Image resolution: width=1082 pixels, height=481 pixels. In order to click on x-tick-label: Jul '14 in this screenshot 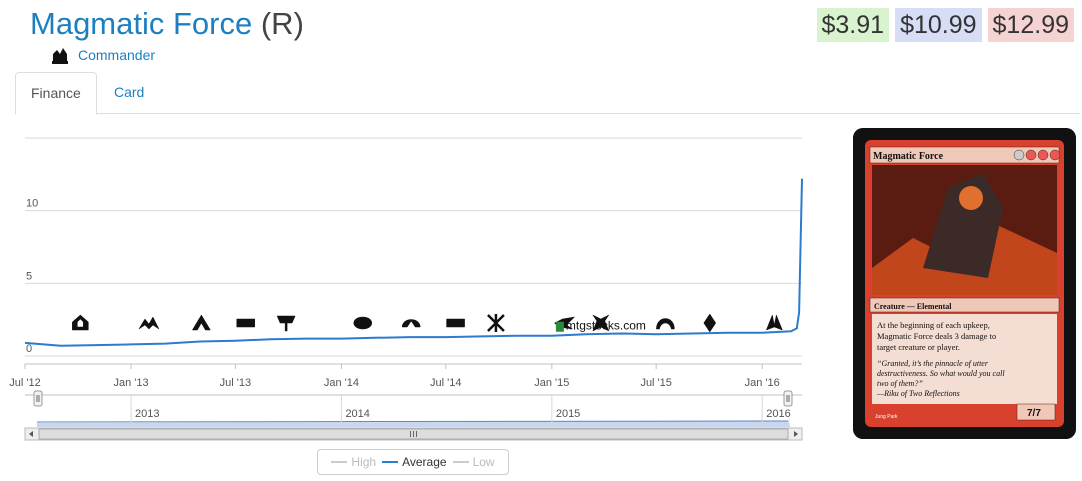, I will do `click(445, 383)`.